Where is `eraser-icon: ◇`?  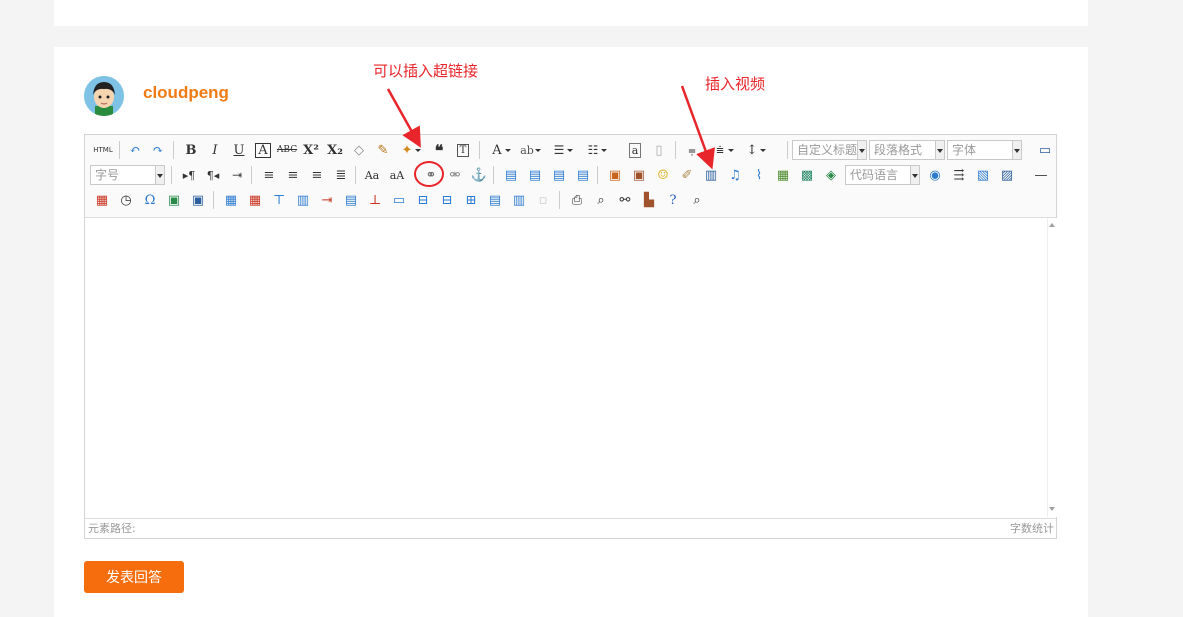
eraser-icon: ◇ is located at coordinates (359, 150).